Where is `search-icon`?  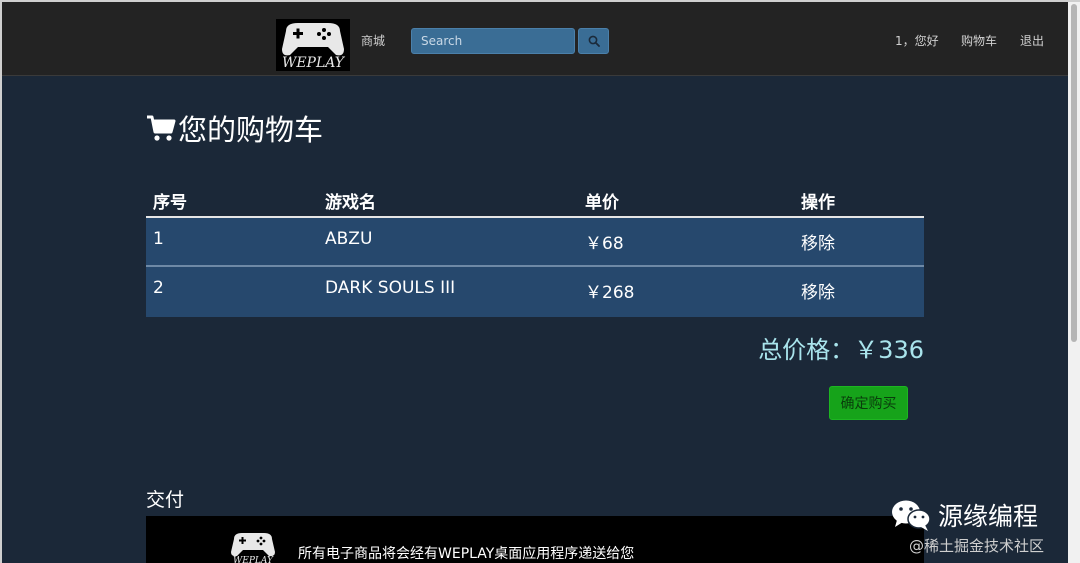 search-icon is located at coordinates (594, 41).